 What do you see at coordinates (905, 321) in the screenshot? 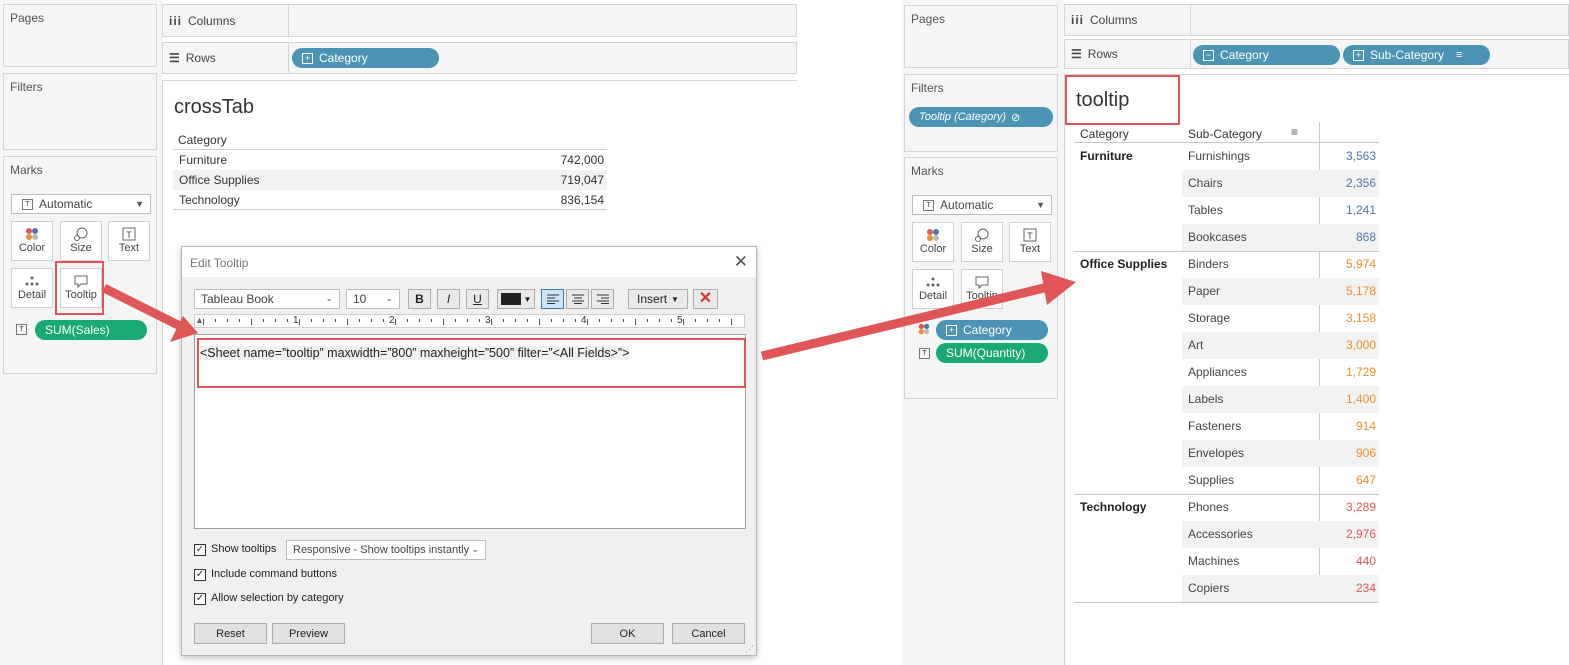
I see `arrow-to-sheet` at bounding box center [905, 321].